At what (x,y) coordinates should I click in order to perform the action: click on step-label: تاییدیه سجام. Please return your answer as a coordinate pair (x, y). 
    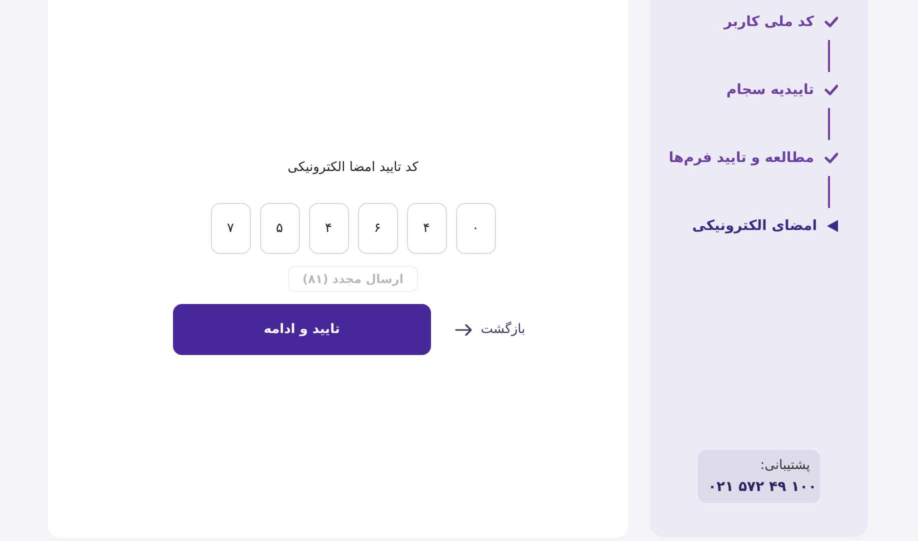
    Looking at the image, I should click on (770, 90).